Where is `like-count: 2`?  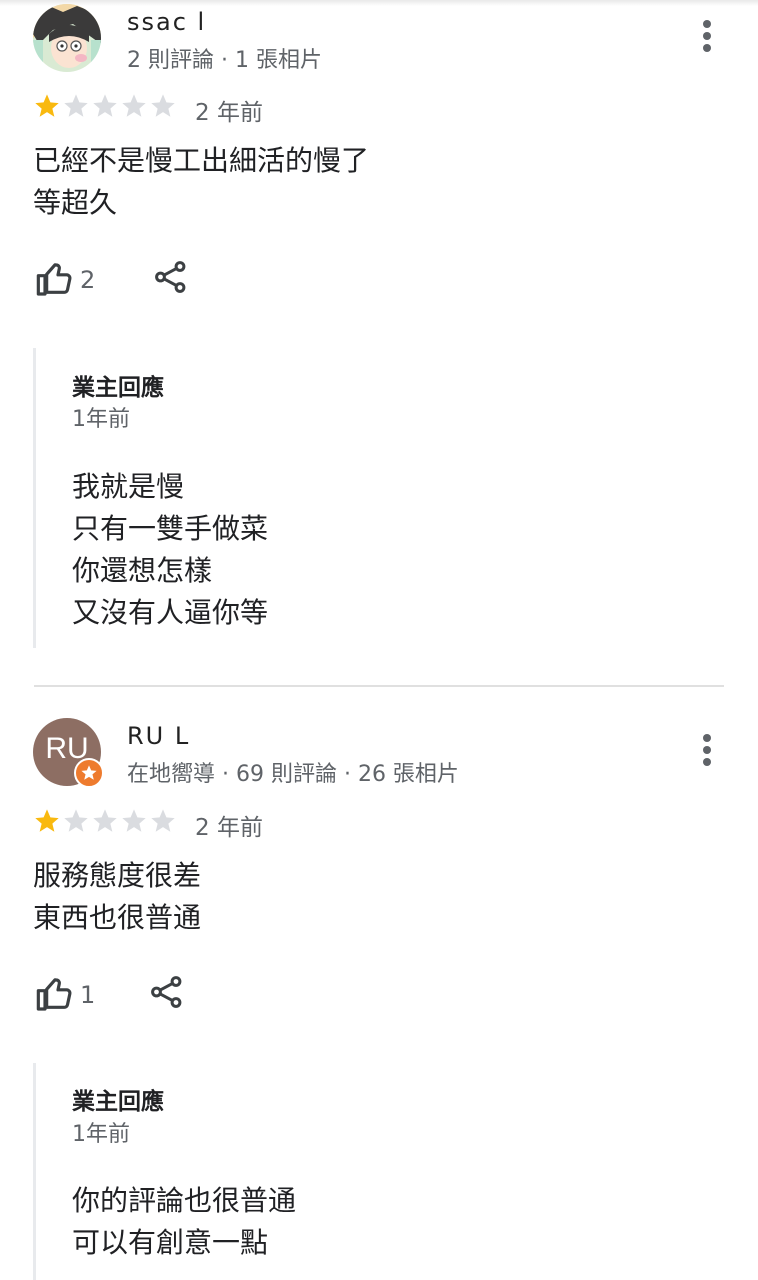
like-count: 2 is located at coordinates (88, 280).